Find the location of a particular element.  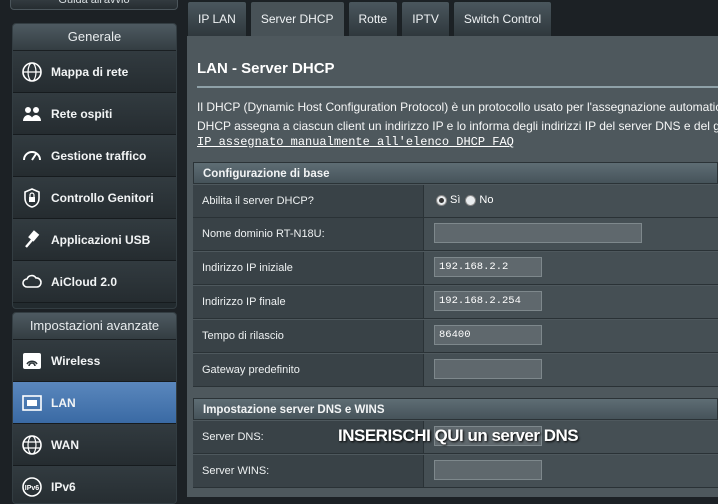

ipv6-icon: IPv6 is located at coordinates (32, 487).